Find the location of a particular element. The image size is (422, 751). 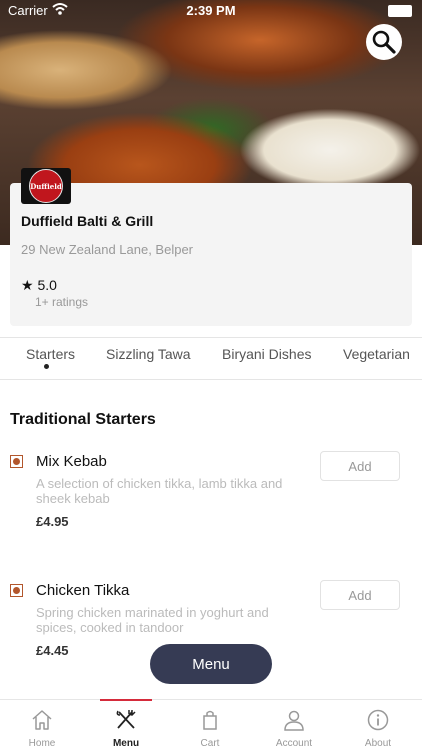

status-time: 2:39 PM is located at coordinates (211, 10).